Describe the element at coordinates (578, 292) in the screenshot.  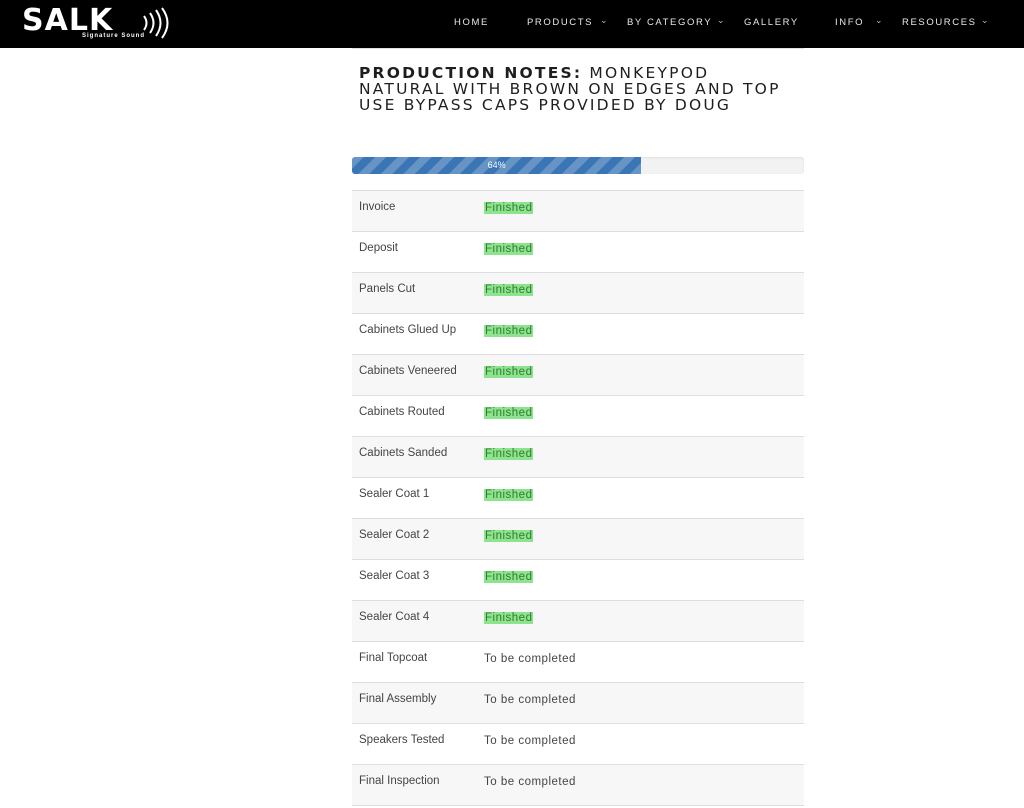
I see `task-row: Panels Cut Finished` at that location.